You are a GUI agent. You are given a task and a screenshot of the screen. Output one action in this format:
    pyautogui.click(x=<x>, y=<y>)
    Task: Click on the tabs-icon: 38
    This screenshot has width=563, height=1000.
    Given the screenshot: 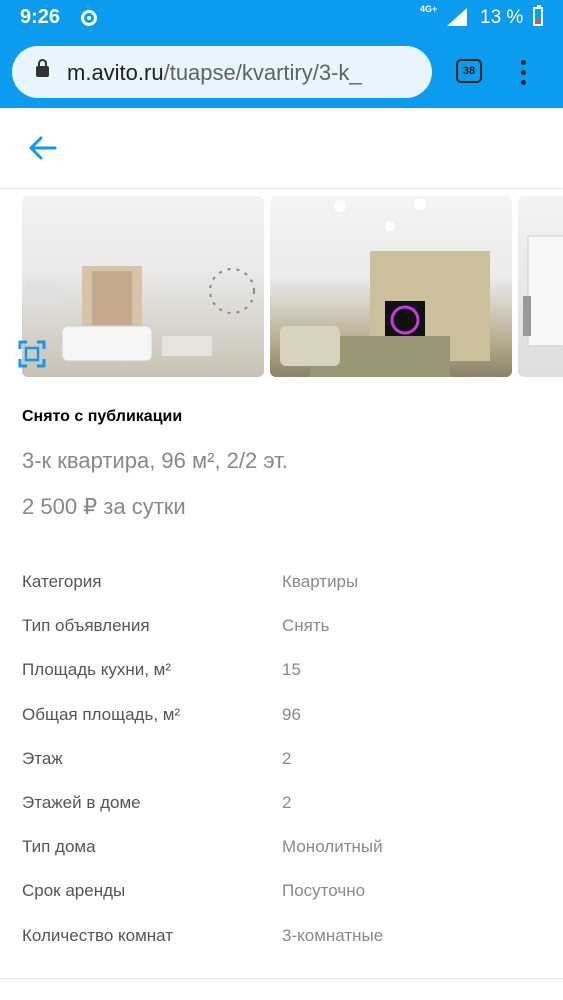 What is the action you would take?
    pyautogui.click(x=469, y=71)
    